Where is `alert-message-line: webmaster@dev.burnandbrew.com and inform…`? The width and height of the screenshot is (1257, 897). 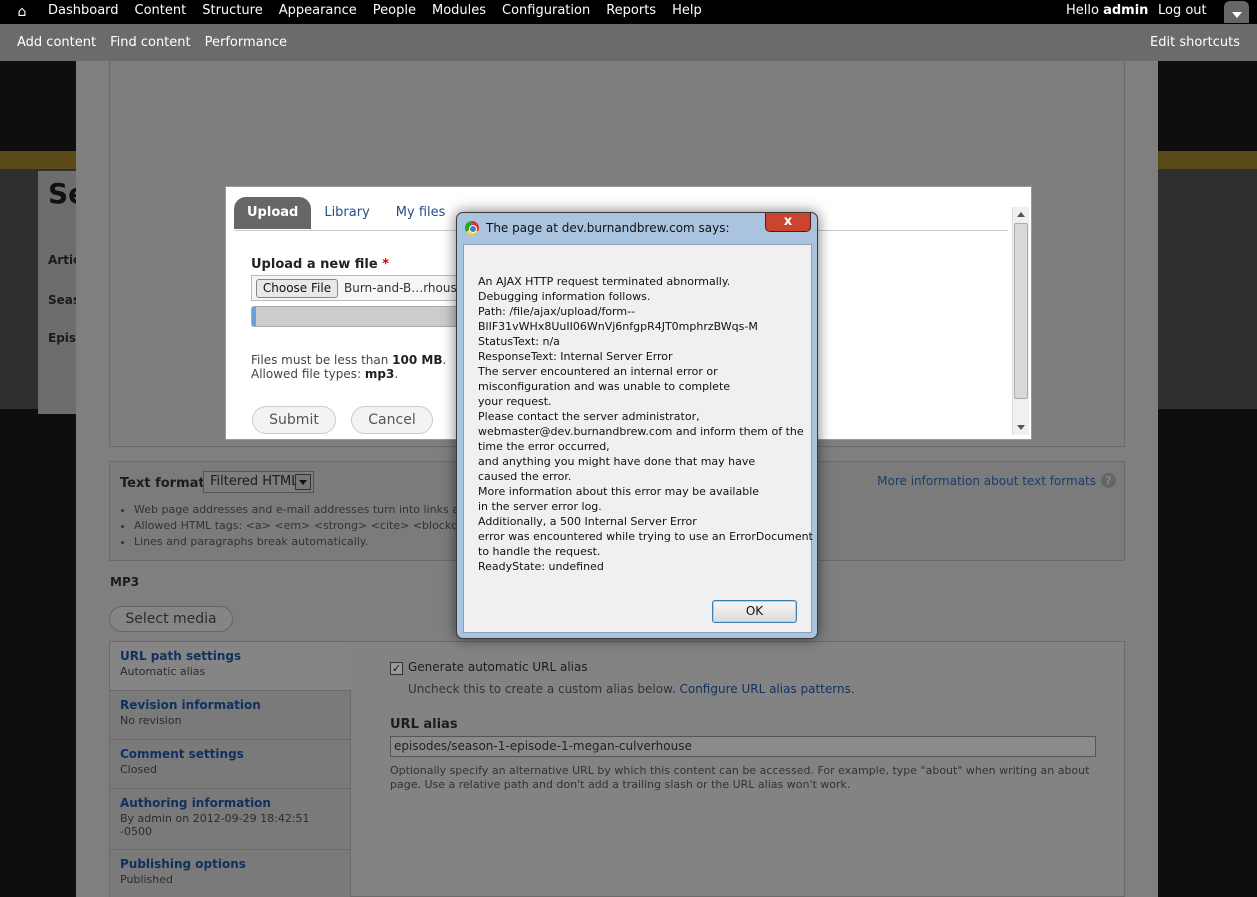 alert-message-line: webmaster@dev.burnandbrew.com and inform… is located at coordinates (641, 431).